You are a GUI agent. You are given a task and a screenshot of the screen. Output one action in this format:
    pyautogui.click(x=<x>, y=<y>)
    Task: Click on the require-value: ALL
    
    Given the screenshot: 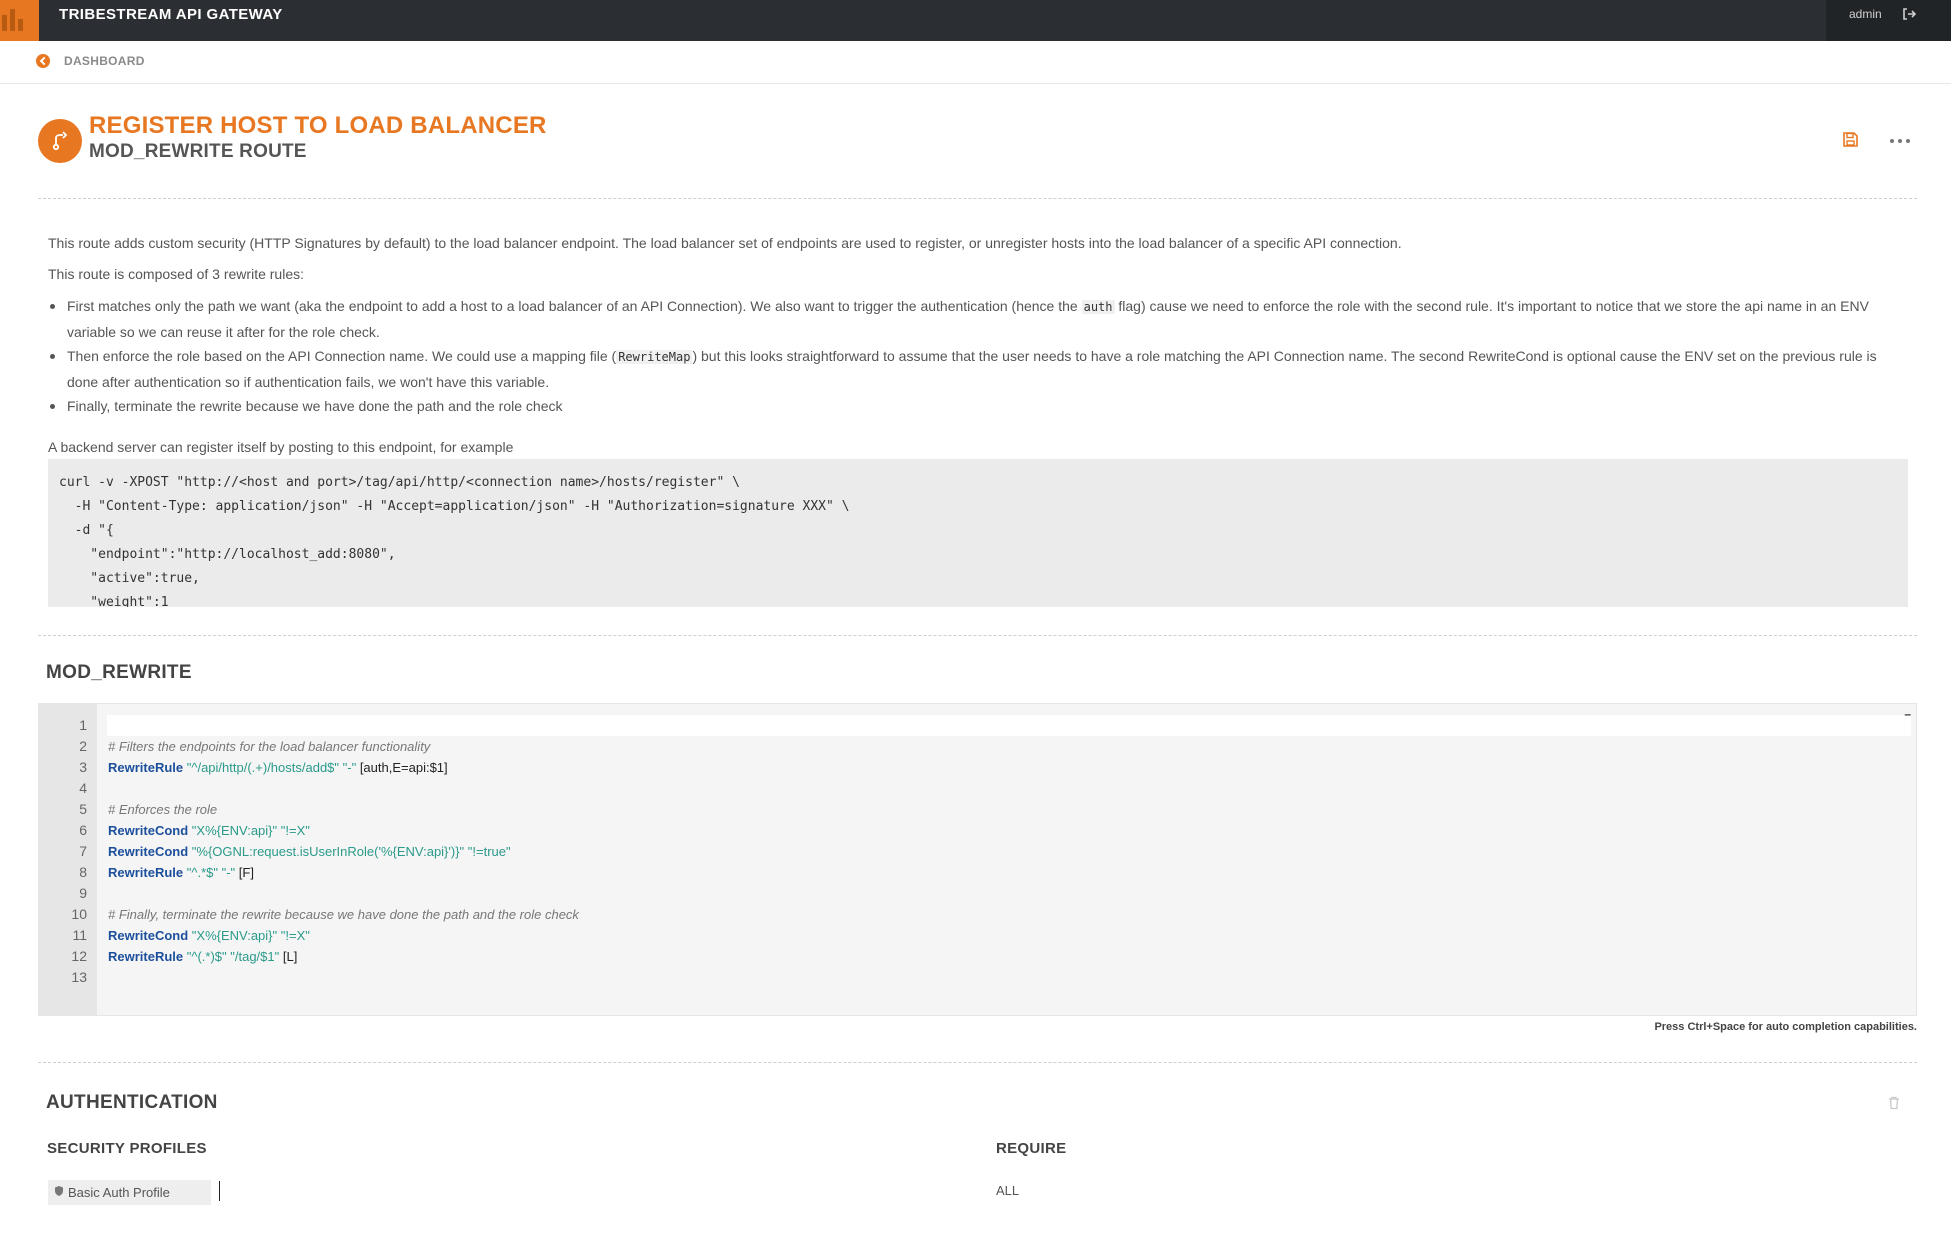 What is the action you would take?
    pyautogui.click(x=1007, y=1190)
    